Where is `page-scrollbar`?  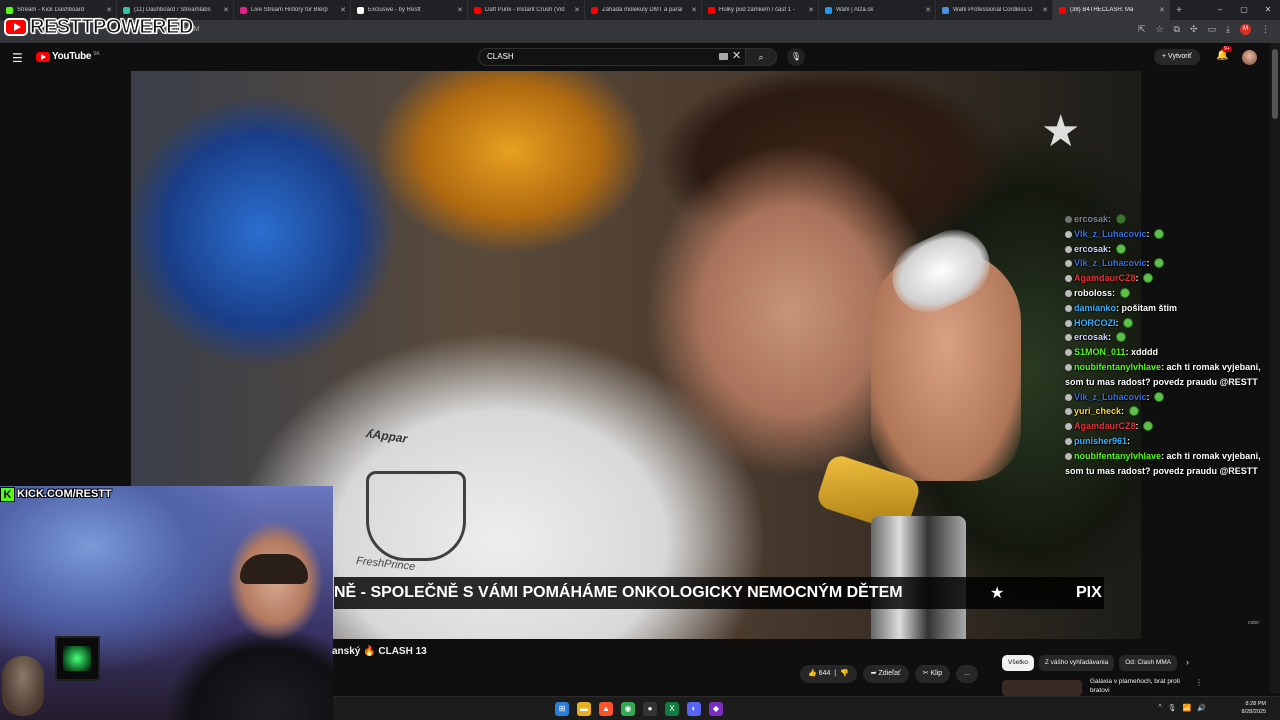
page-scrollbar is located at coordinates (1275, 368).